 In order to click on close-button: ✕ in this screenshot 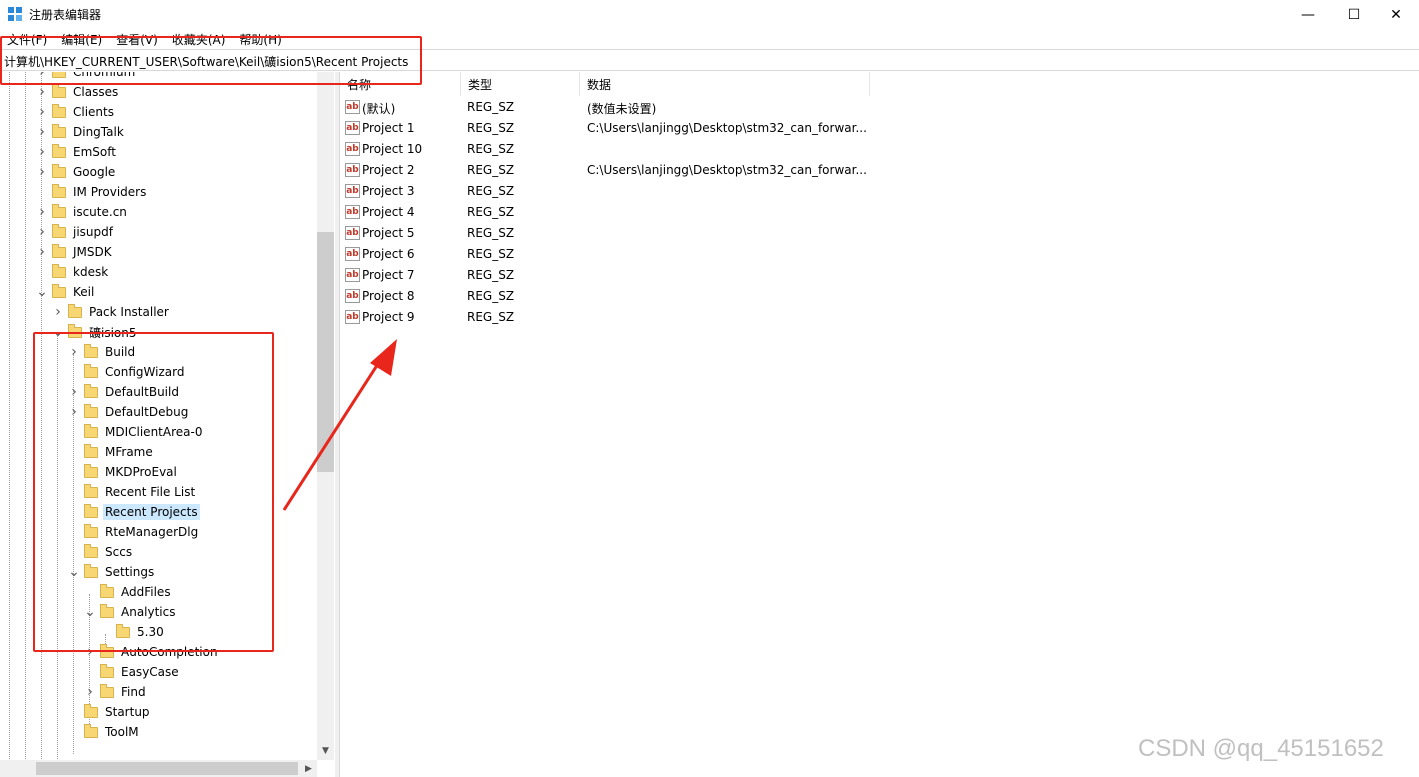, I will do `click(1396, 15)`.